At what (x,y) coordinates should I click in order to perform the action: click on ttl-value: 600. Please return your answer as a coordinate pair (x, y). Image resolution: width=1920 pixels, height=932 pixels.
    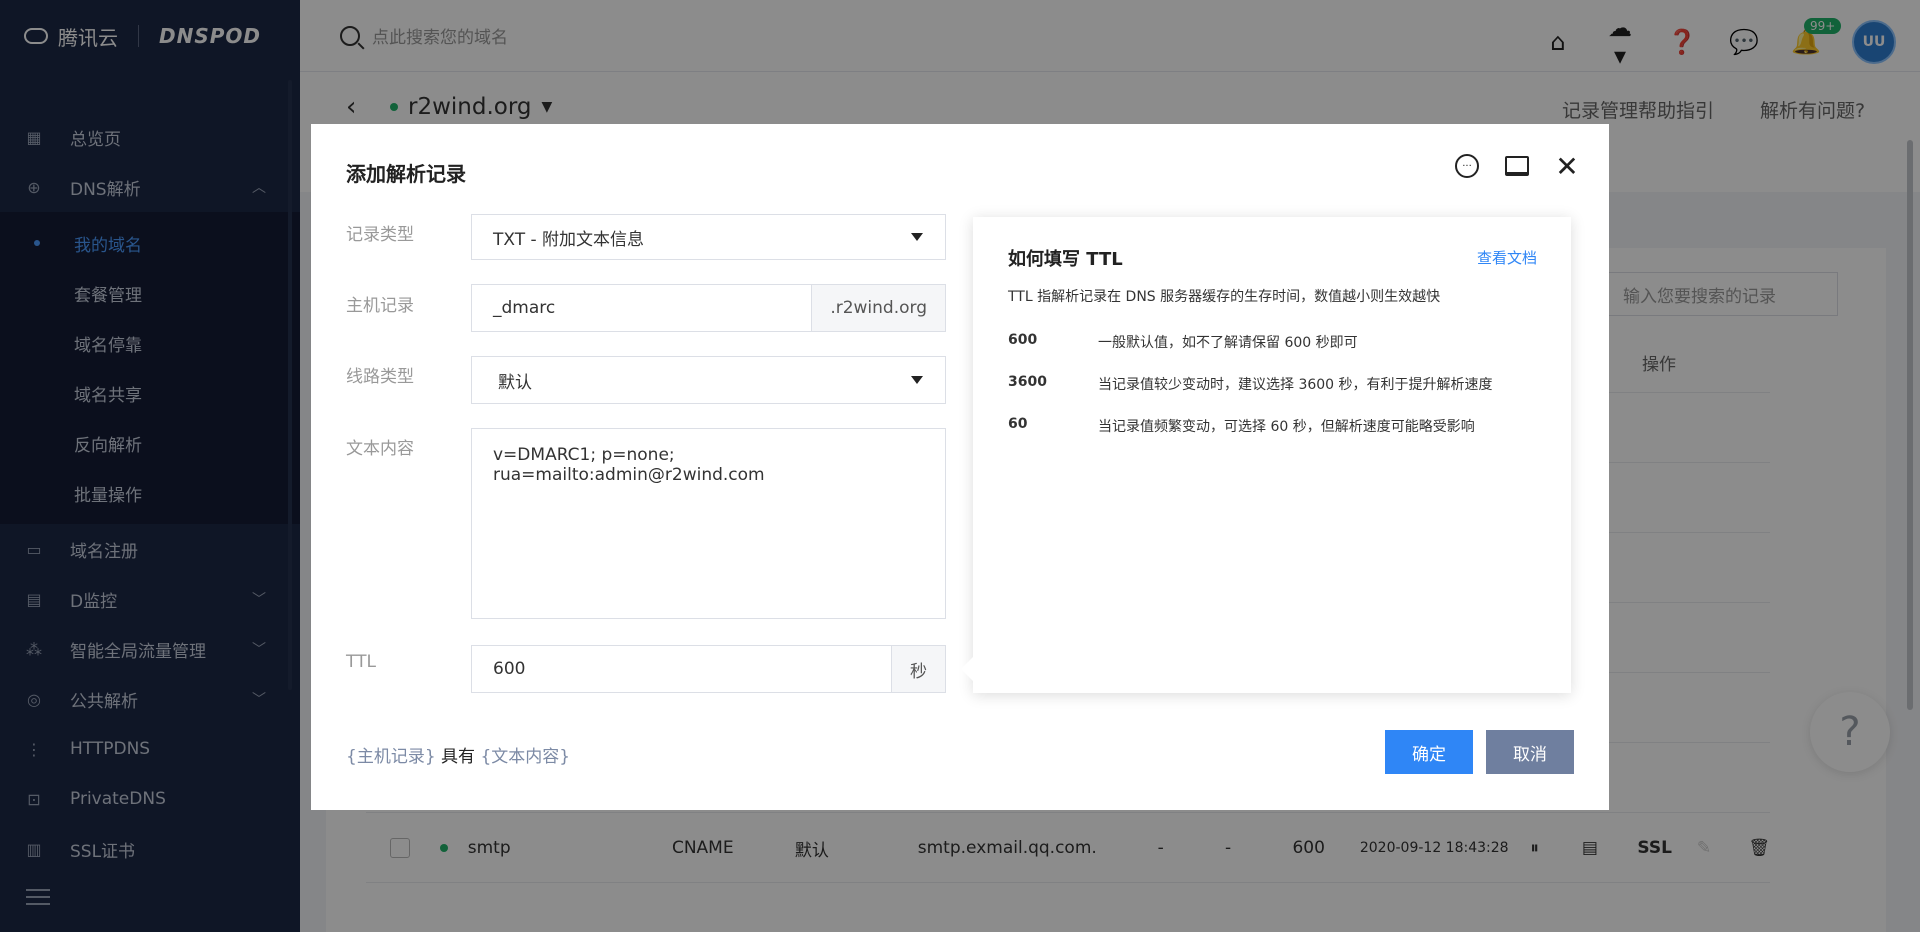
    Looking at the image, I should click on (509, 669).